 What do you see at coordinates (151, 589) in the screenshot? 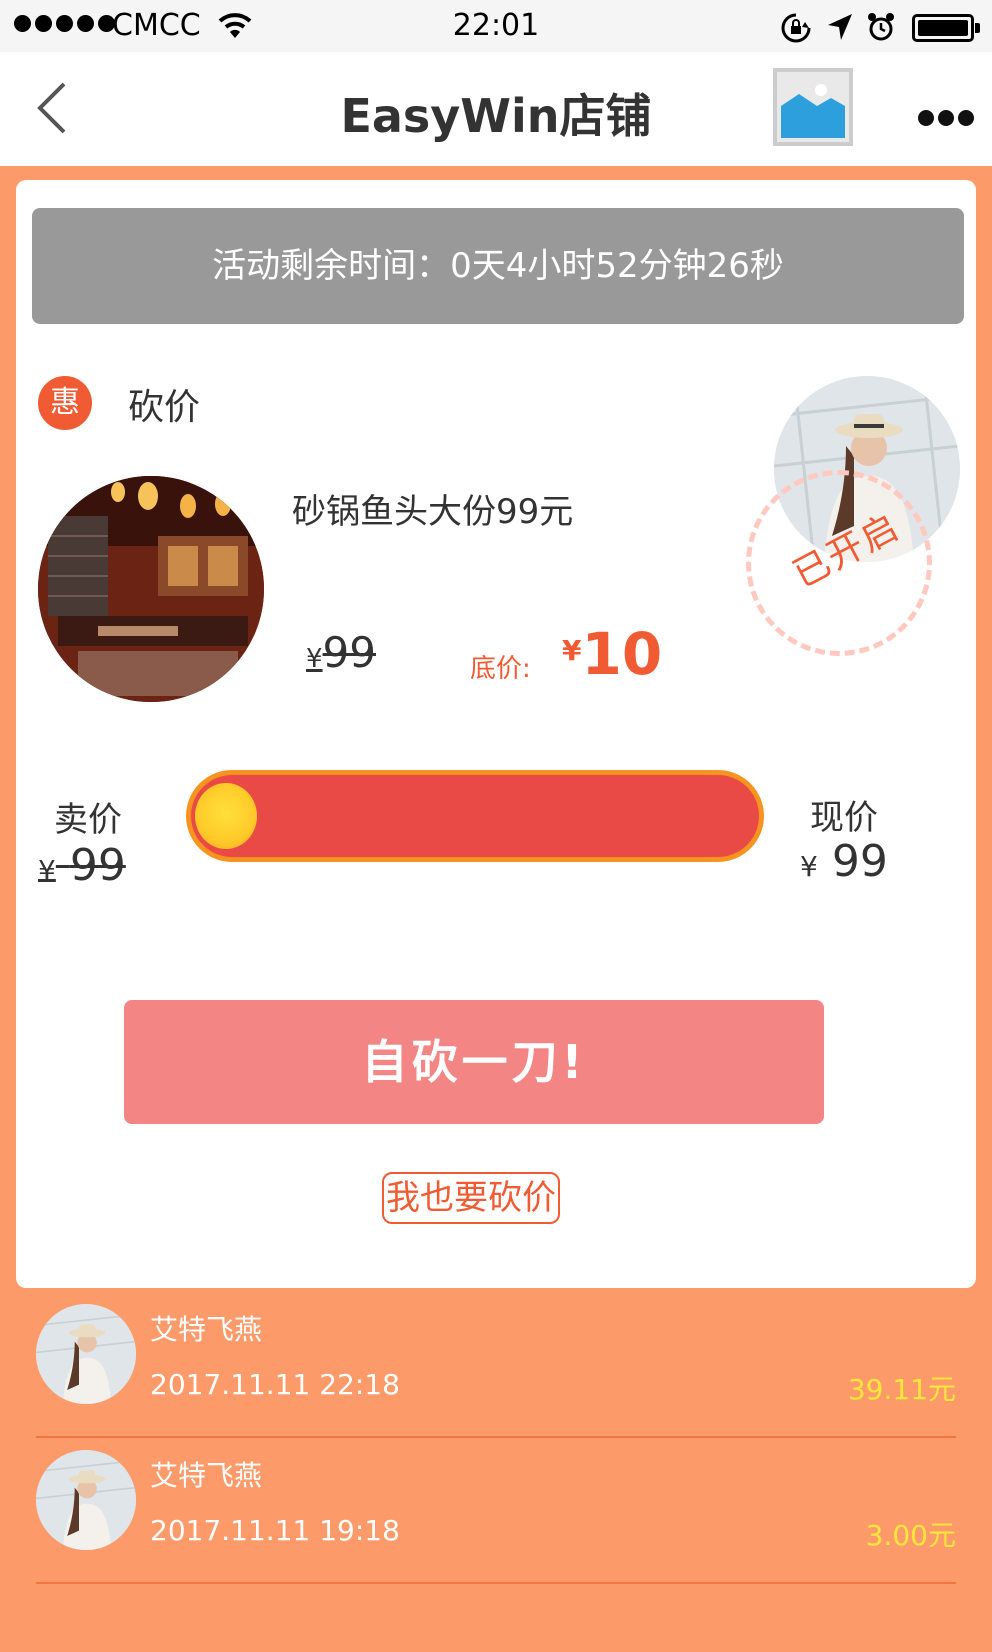
I see `product-image` at bounding box center [151, 589].